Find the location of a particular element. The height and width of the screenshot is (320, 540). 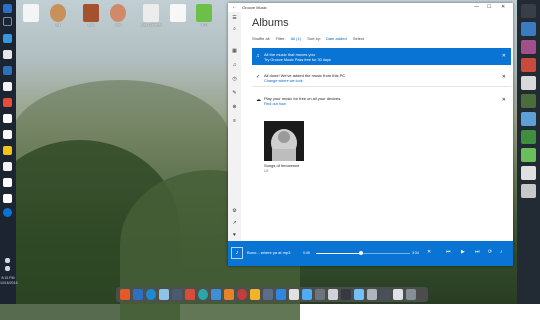

maximize-button: ☐ is located at coordinates (489, 7).